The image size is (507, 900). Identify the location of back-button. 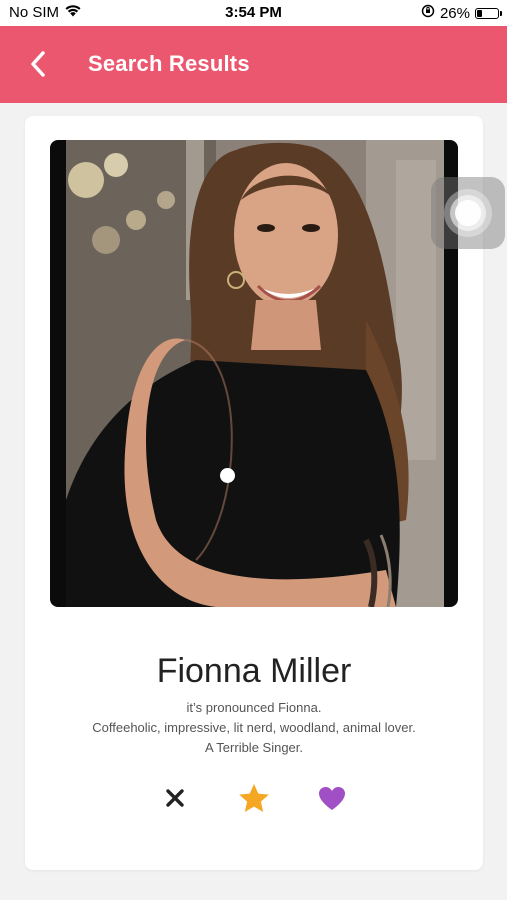
(38, 64).